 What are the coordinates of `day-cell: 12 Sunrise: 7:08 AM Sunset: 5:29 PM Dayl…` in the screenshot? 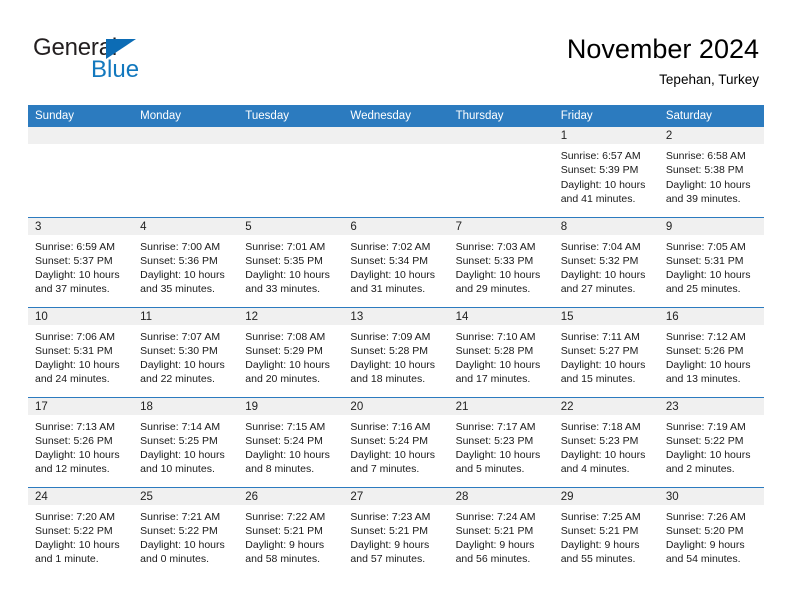 It's located at (291, 351).